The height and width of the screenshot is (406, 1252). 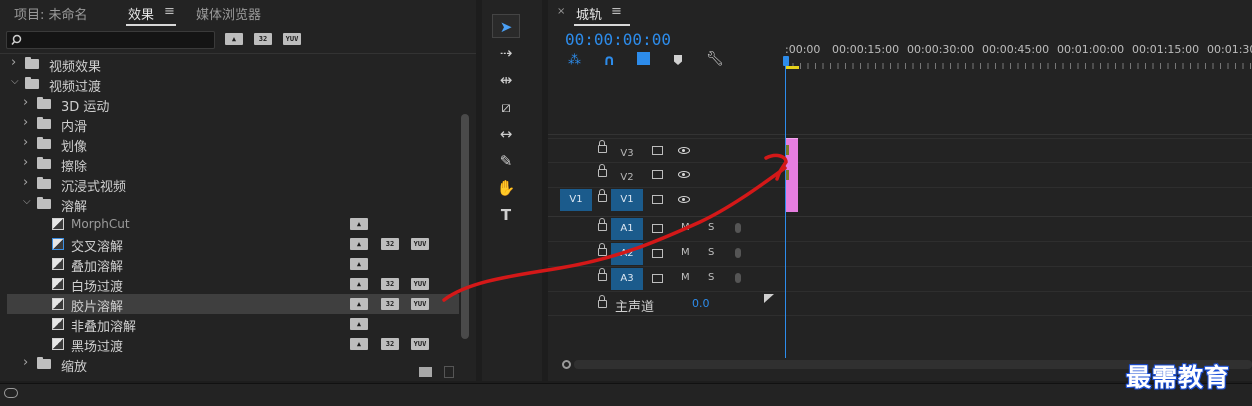 I want to click on tree-scrollbar, so click(x=465, y=226).